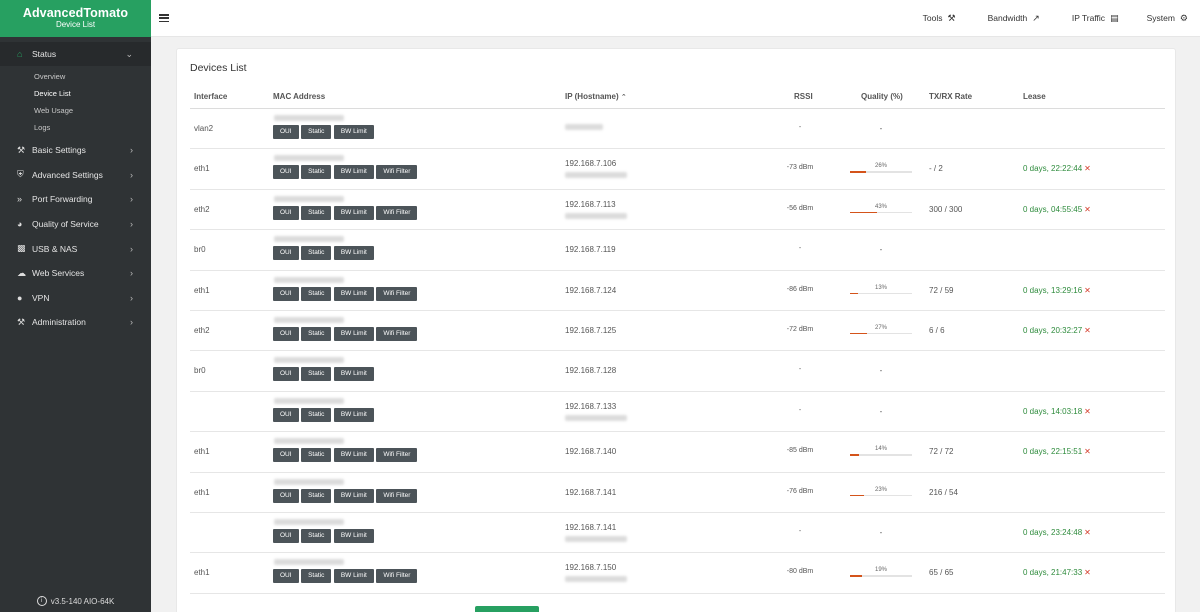  What do you see at coordinates (75, 110) in the screenshot?
I see `sidebar-subitem-web-usage: Web Usage` at bounding box center [75, 110].